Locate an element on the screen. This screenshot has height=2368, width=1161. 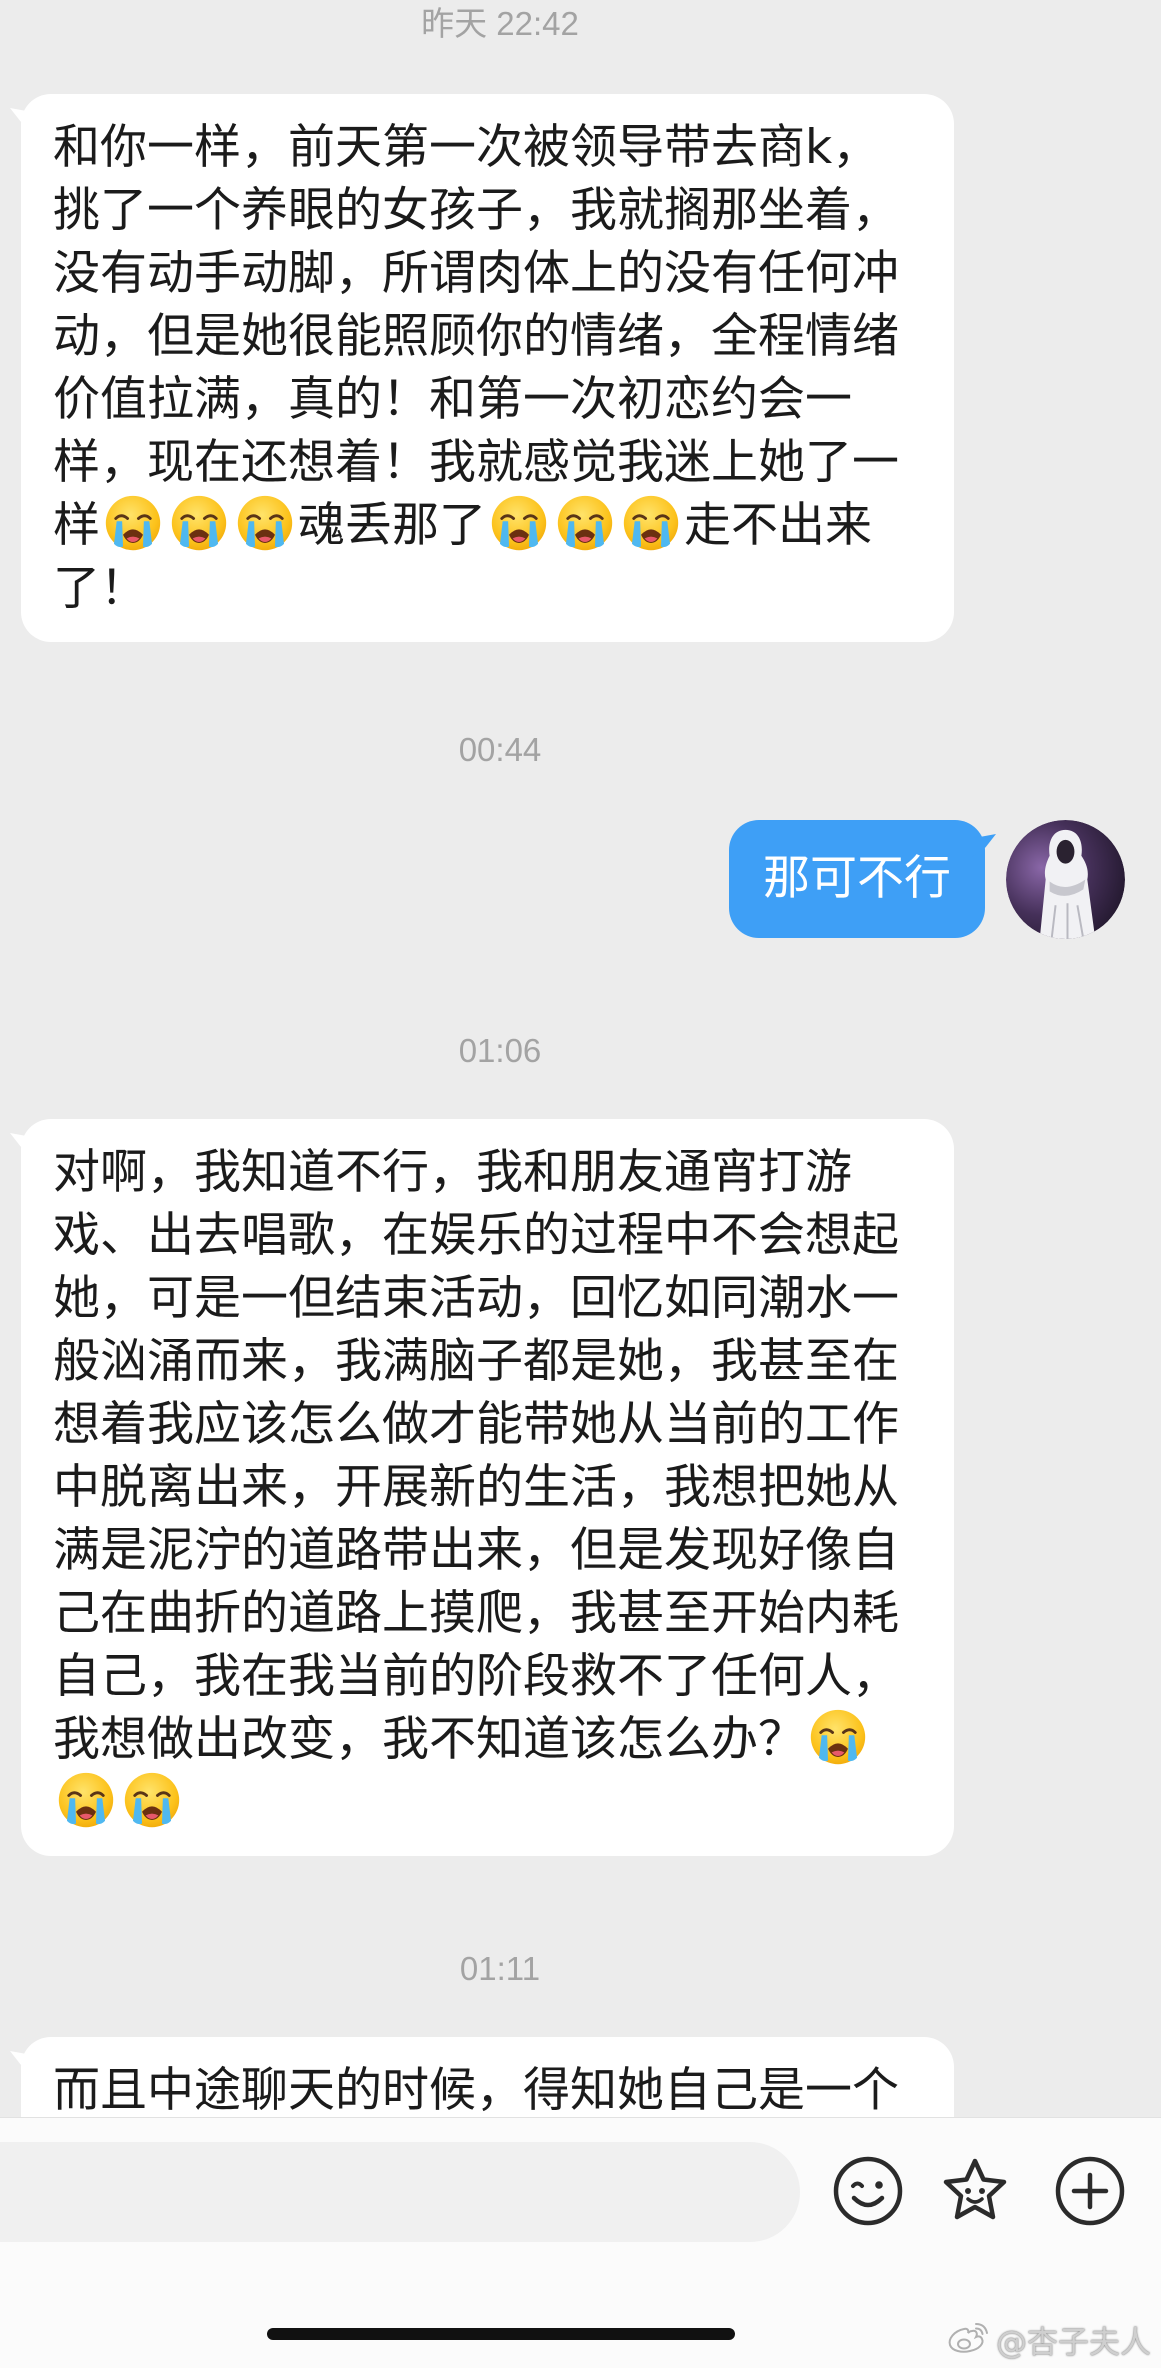
home-indicator is located at coordinates (501, 2334).